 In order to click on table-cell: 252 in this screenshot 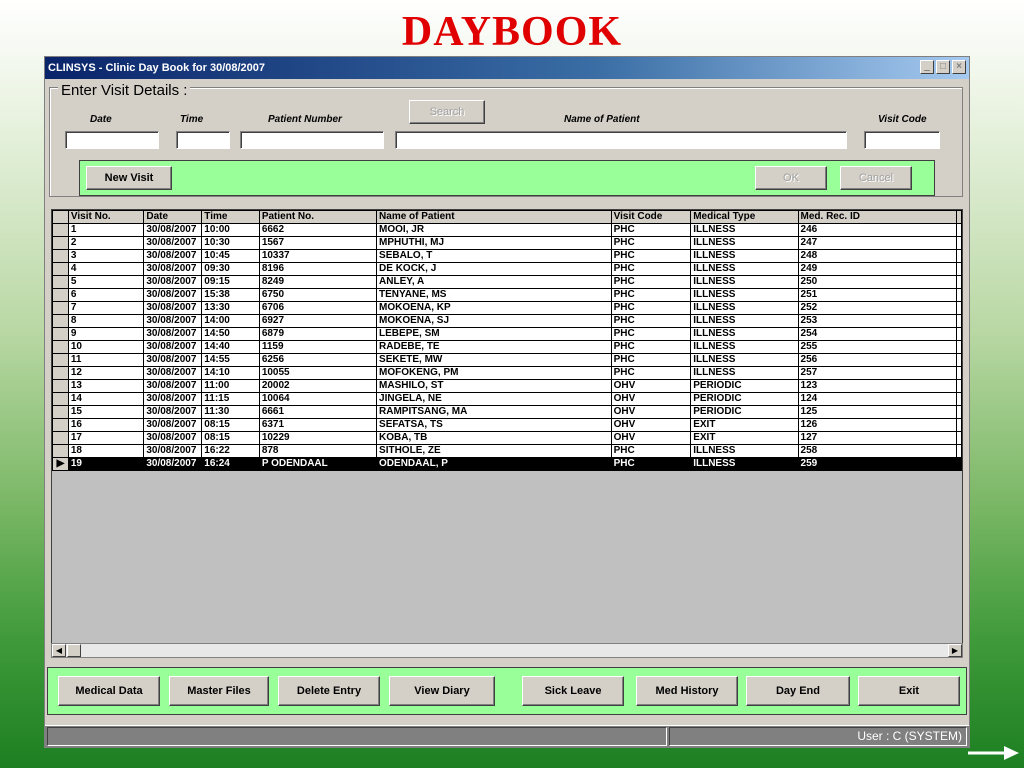, I will do `click(877, 308)`.